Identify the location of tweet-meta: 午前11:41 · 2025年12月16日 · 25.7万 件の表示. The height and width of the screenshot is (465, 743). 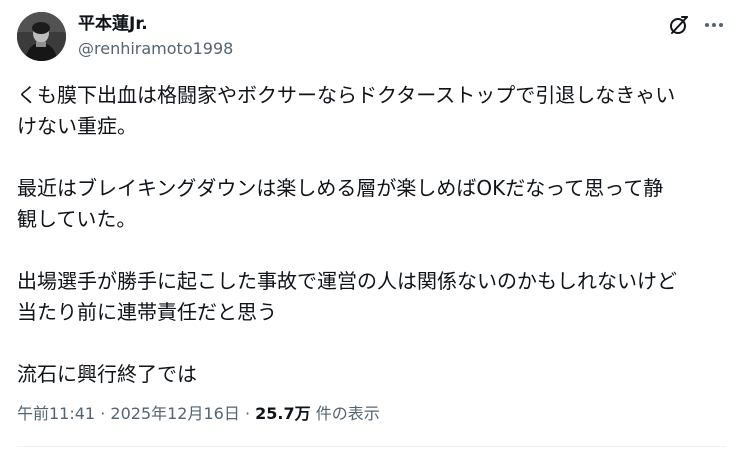
(198, 414).